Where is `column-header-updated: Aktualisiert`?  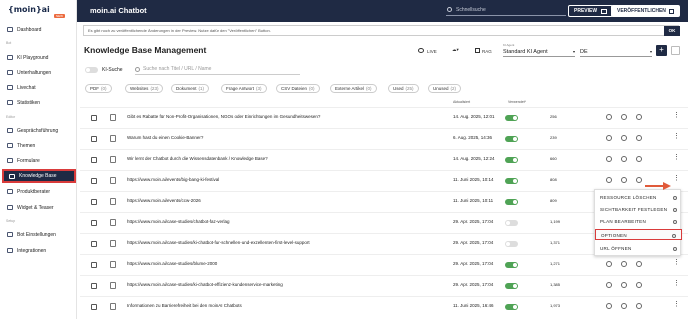 column-header-updated: Aktualisiert is located at coordinates (461, 102).